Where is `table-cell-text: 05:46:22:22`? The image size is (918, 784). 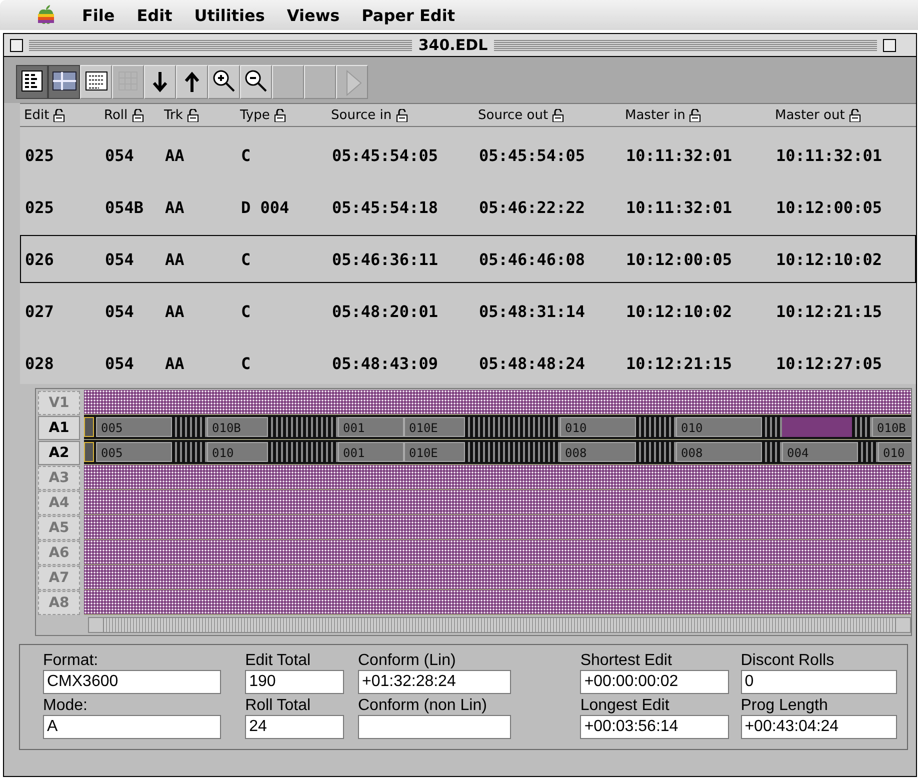
table-cell-text: 05:46:22:22 is located at coordinates (532, 207).